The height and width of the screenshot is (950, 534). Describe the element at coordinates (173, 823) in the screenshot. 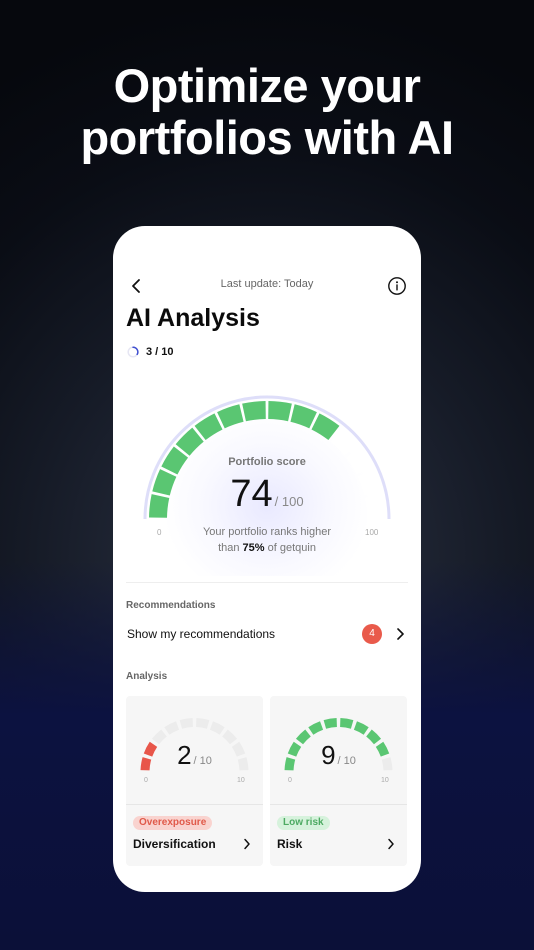

I see `overexposure-tag: Overexposure` at that location.